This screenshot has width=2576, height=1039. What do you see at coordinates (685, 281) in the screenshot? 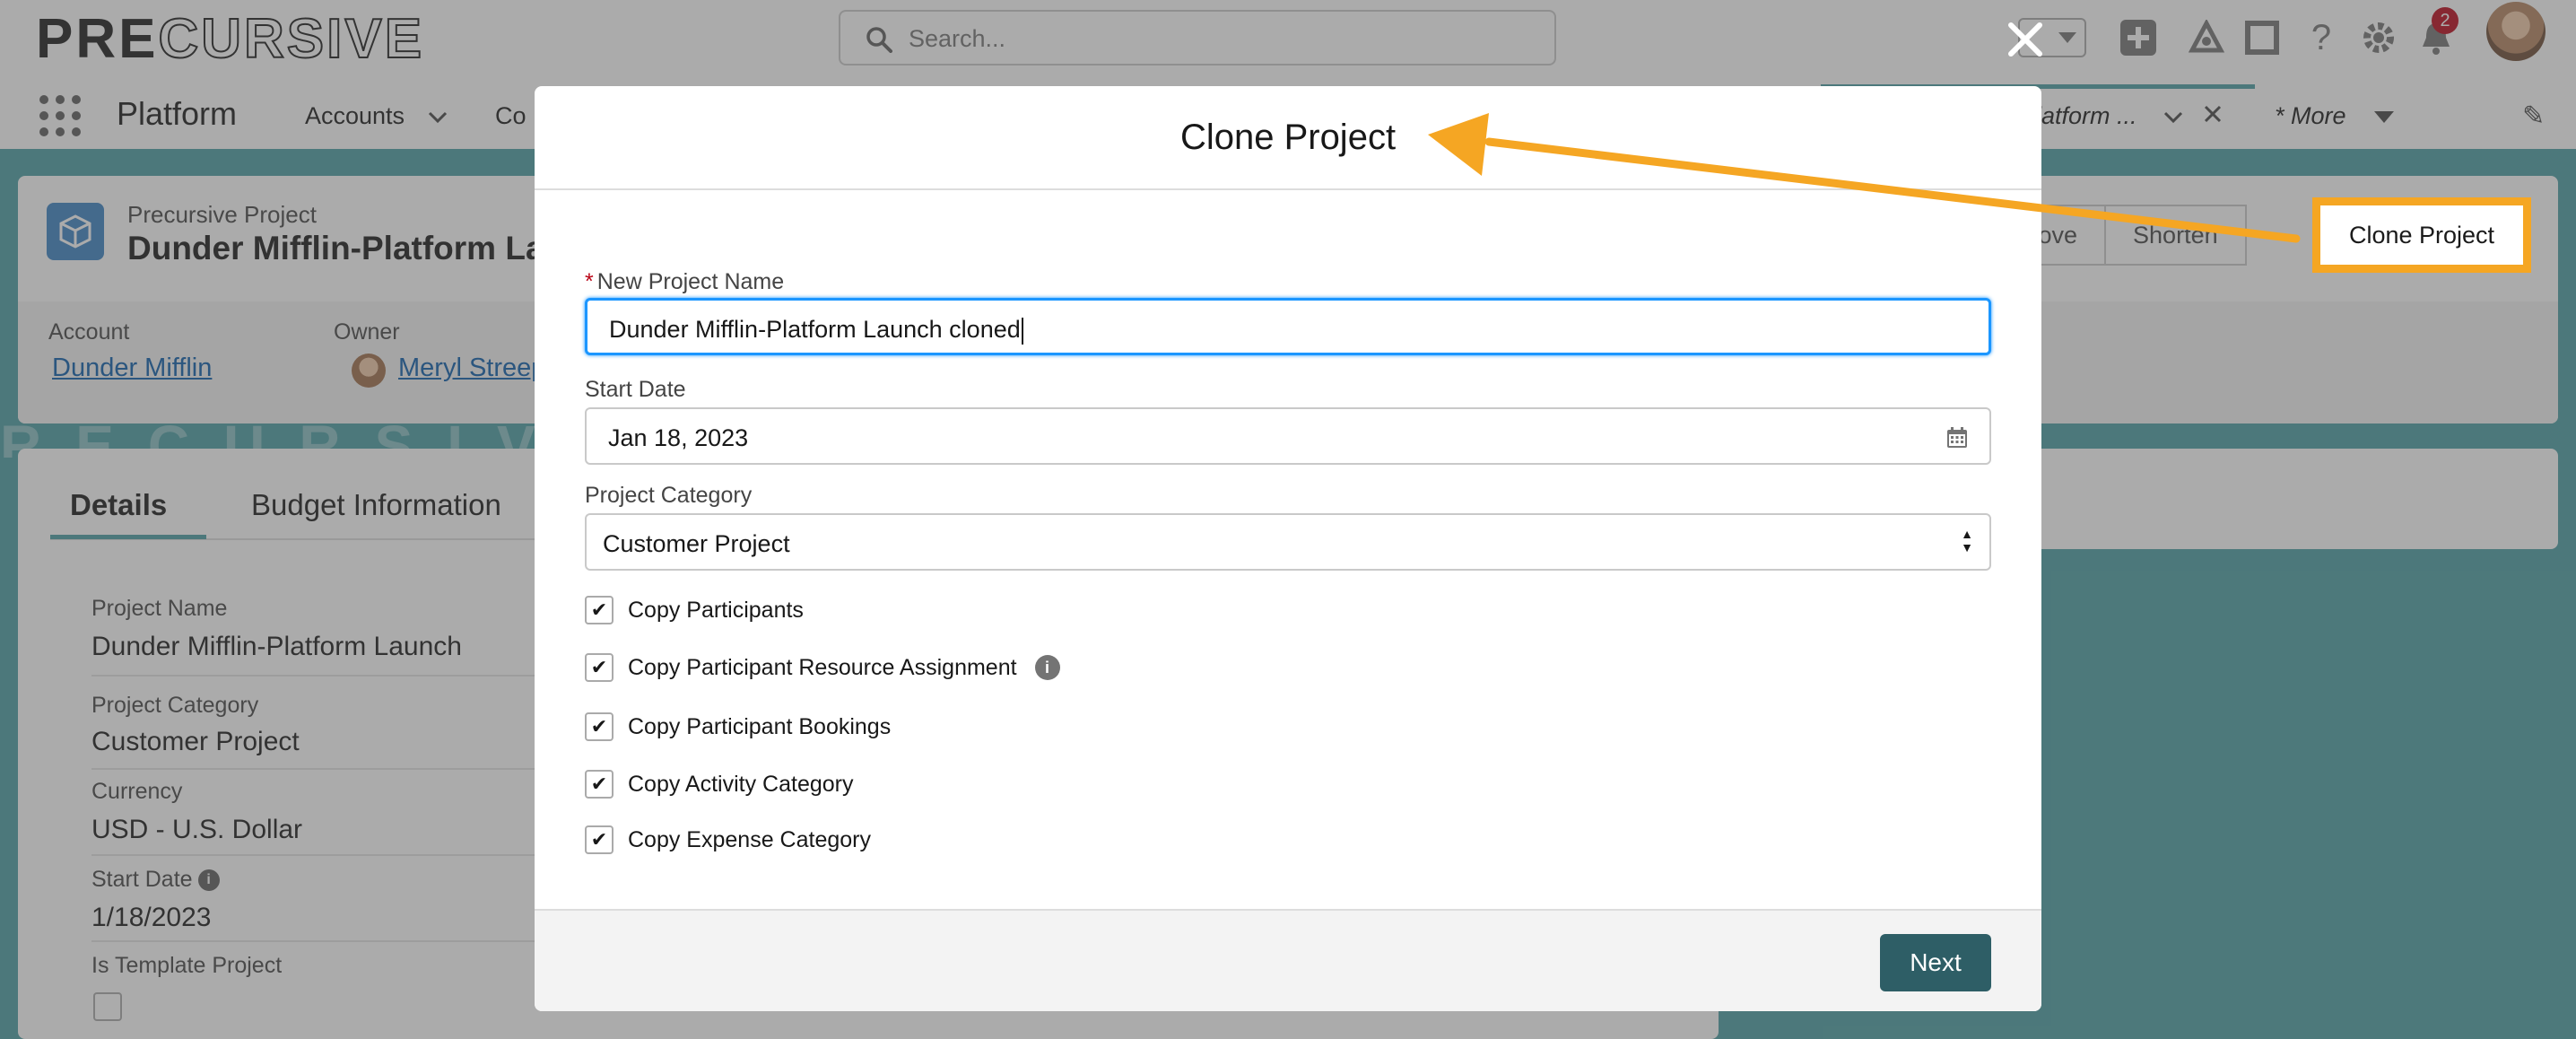
I see `new-project-name-label: * New Project Name` at bounding box center [685, 281].